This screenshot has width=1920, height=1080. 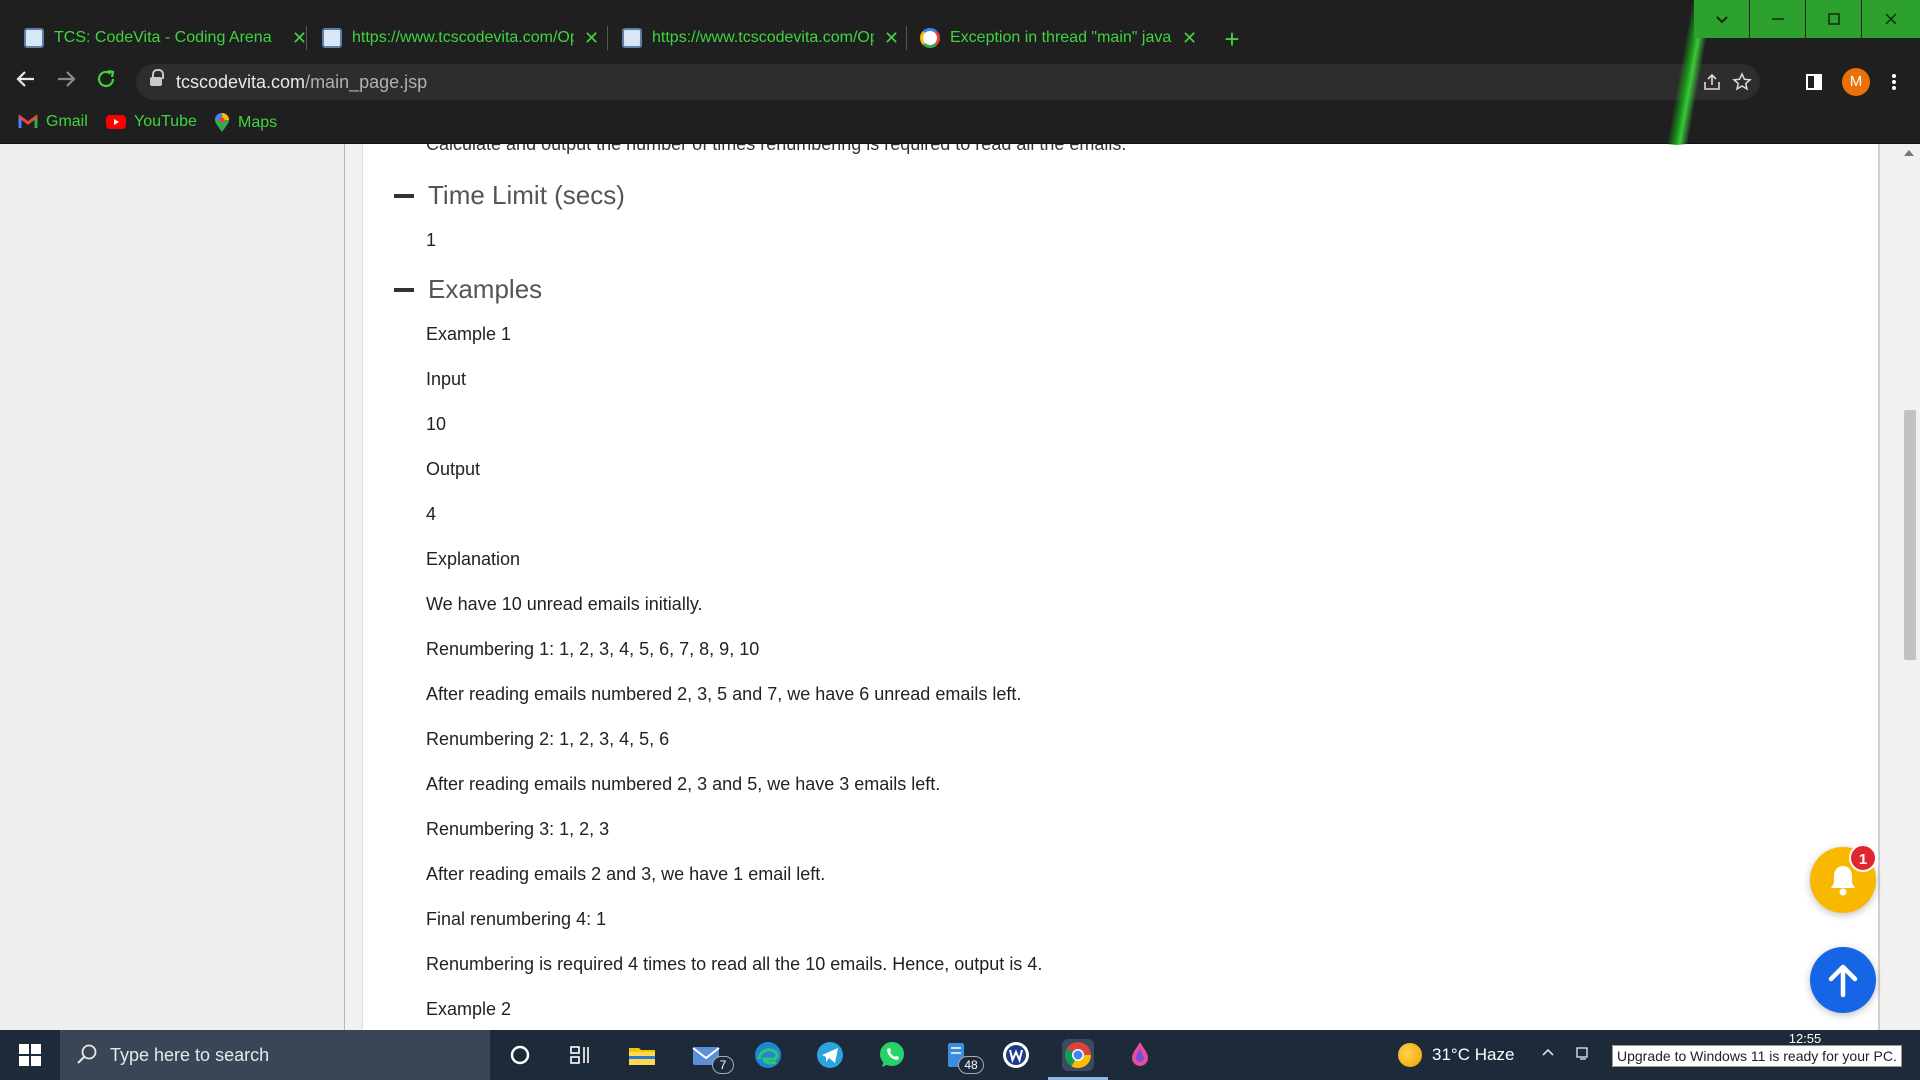 What do you see at coordinates (25, 79) in the screenshot?
I see `arrow-left-icon` at bounding box center [25, 79].